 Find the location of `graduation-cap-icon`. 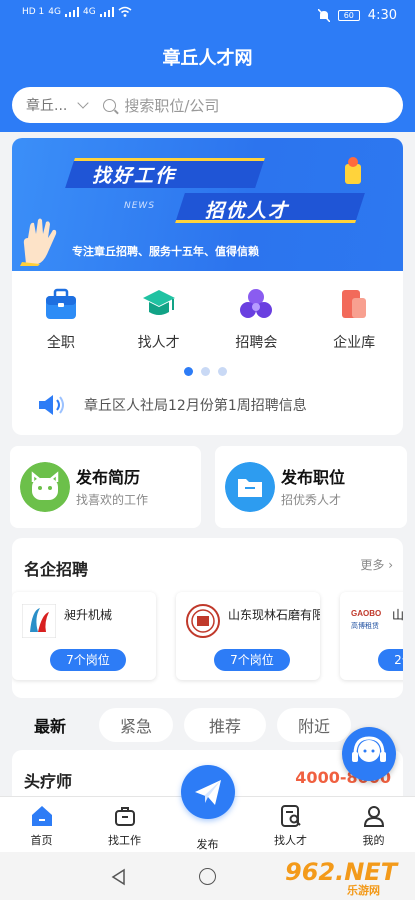

graduation-cap-icon is located at coordinates (158, 302).